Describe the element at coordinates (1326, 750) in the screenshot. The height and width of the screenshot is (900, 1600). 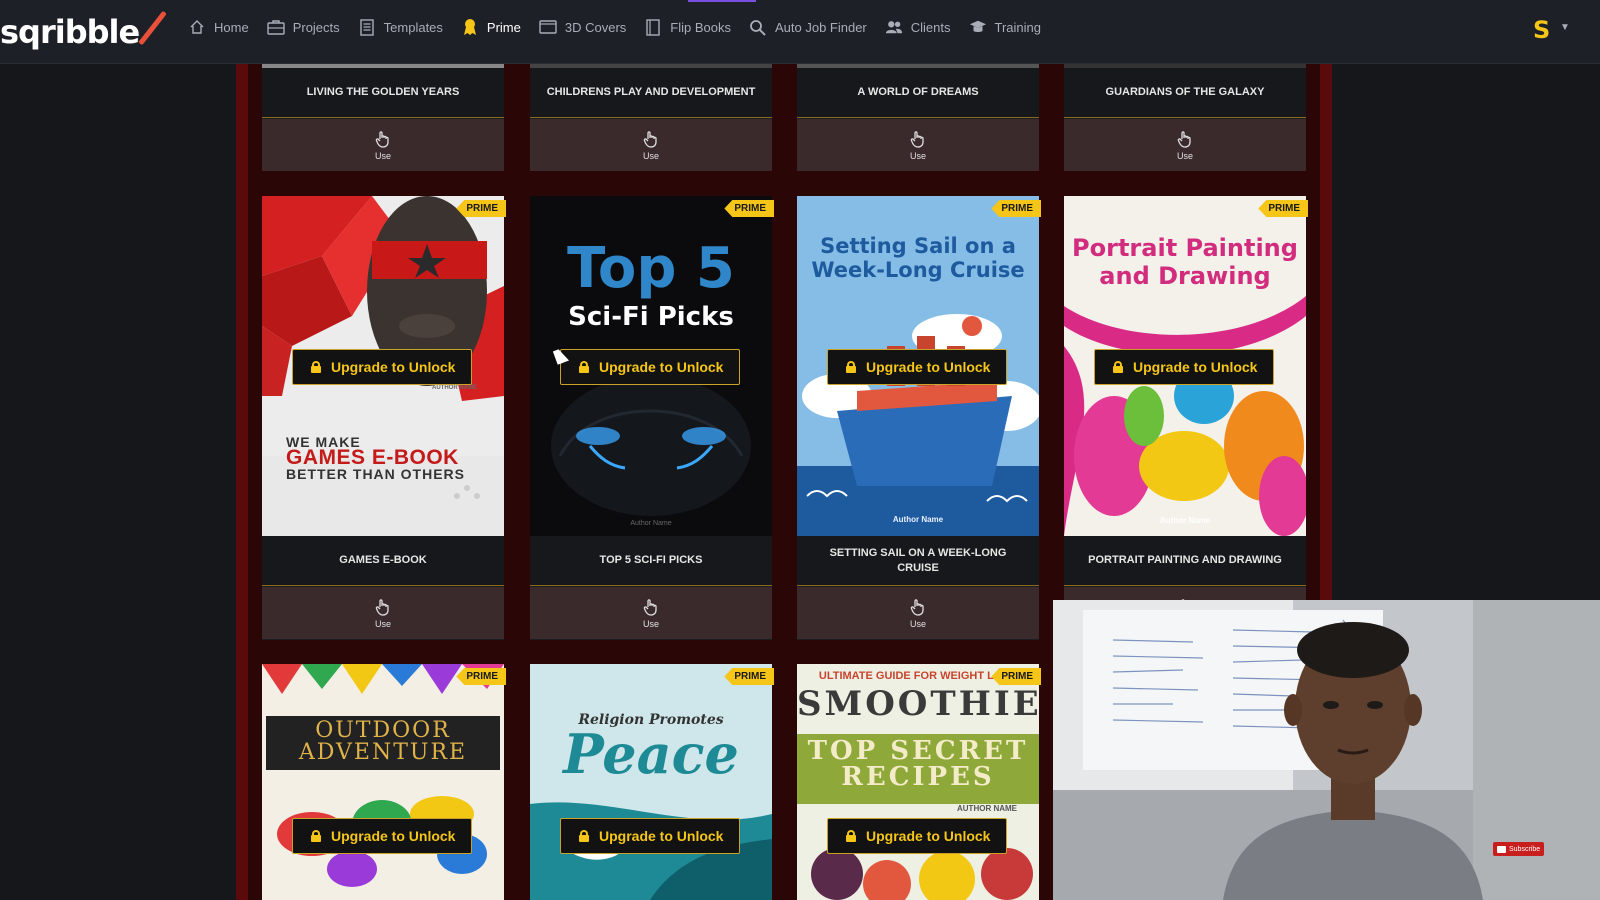
I see `webcam-overlay: Subscribe` at that location.